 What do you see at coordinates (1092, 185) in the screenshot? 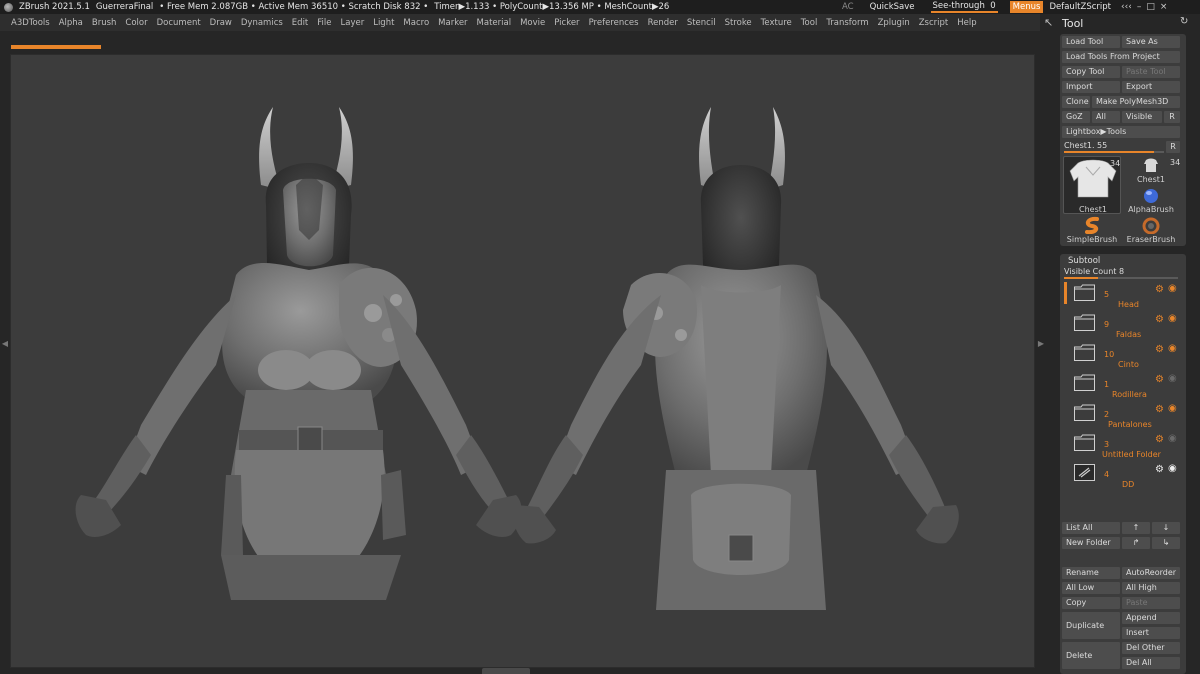
I see `tool-thumbnail-chest-main: 34 Chest1` at bounding box center [1092, 185].